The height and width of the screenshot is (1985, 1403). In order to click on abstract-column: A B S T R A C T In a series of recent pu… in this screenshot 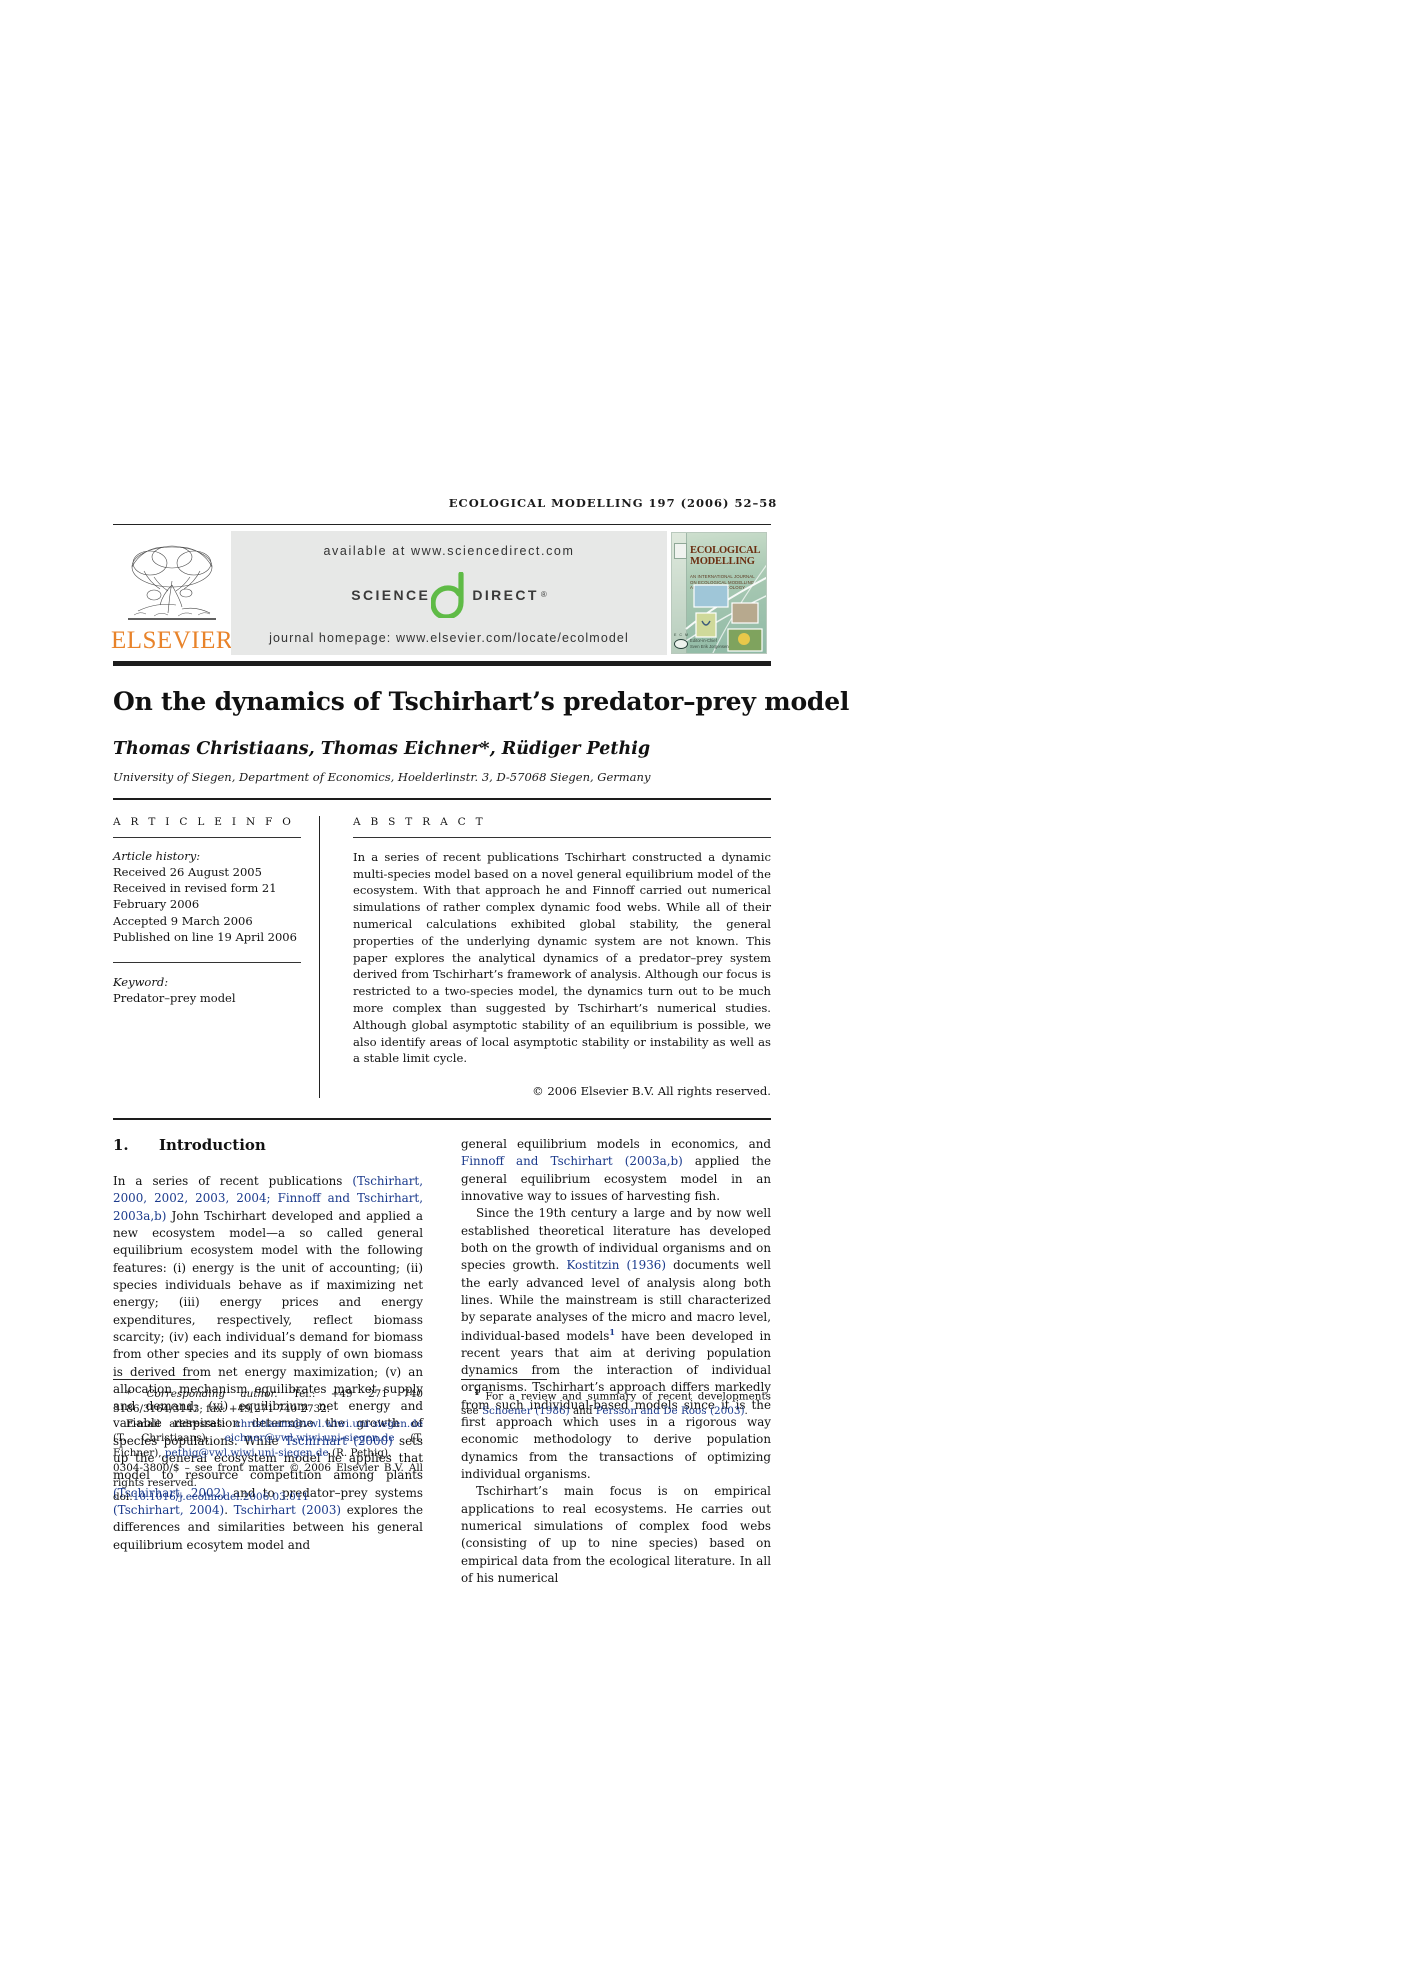, I will do `click(545, 957)`.